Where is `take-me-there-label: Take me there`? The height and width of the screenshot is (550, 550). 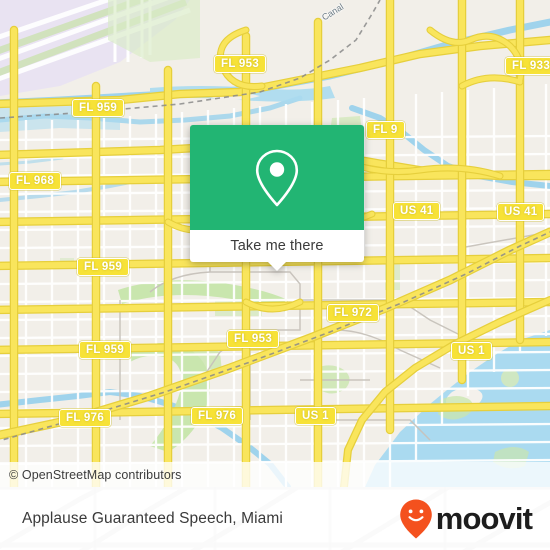 take-me-there-label: Take me there is located at coordinates (277, 246).